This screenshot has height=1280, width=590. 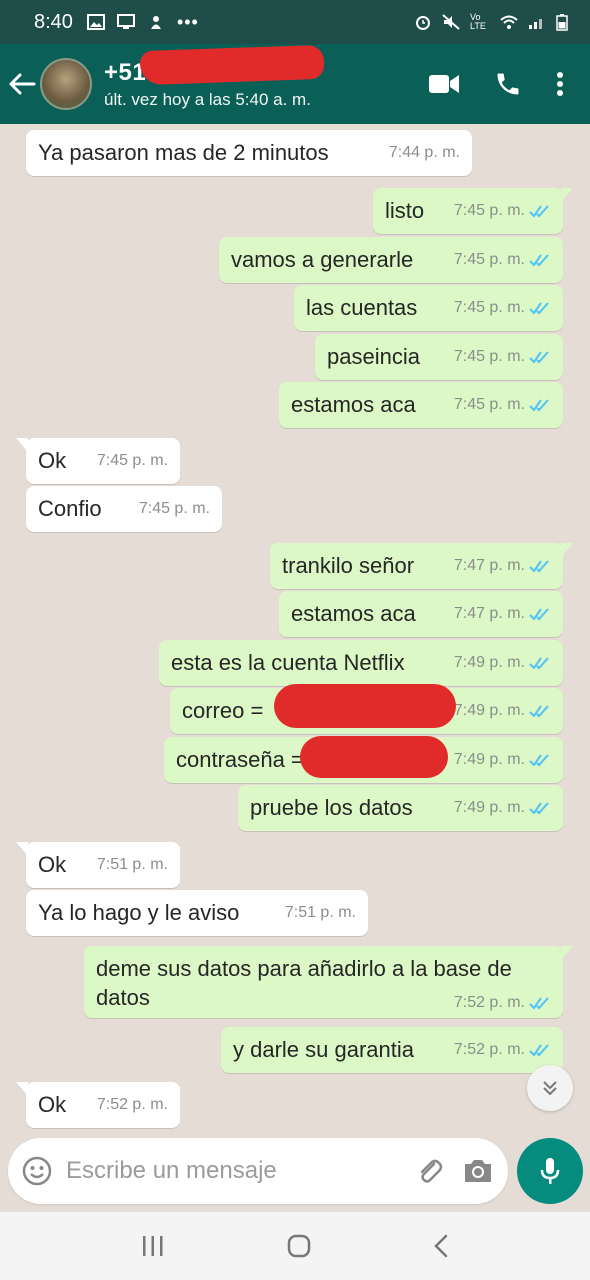 I want to click on chevron-double-down-icon, so click(x=550, y=1088).